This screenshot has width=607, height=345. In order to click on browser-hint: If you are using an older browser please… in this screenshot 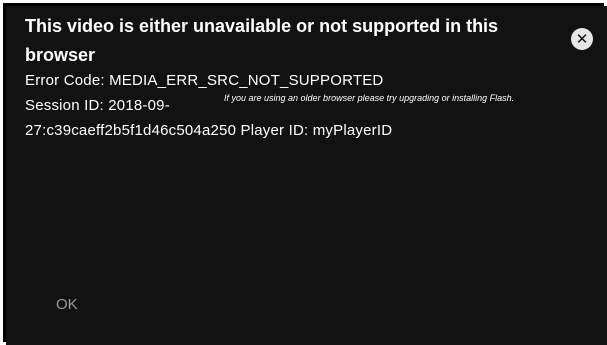, I will do `click(369, 98)`.